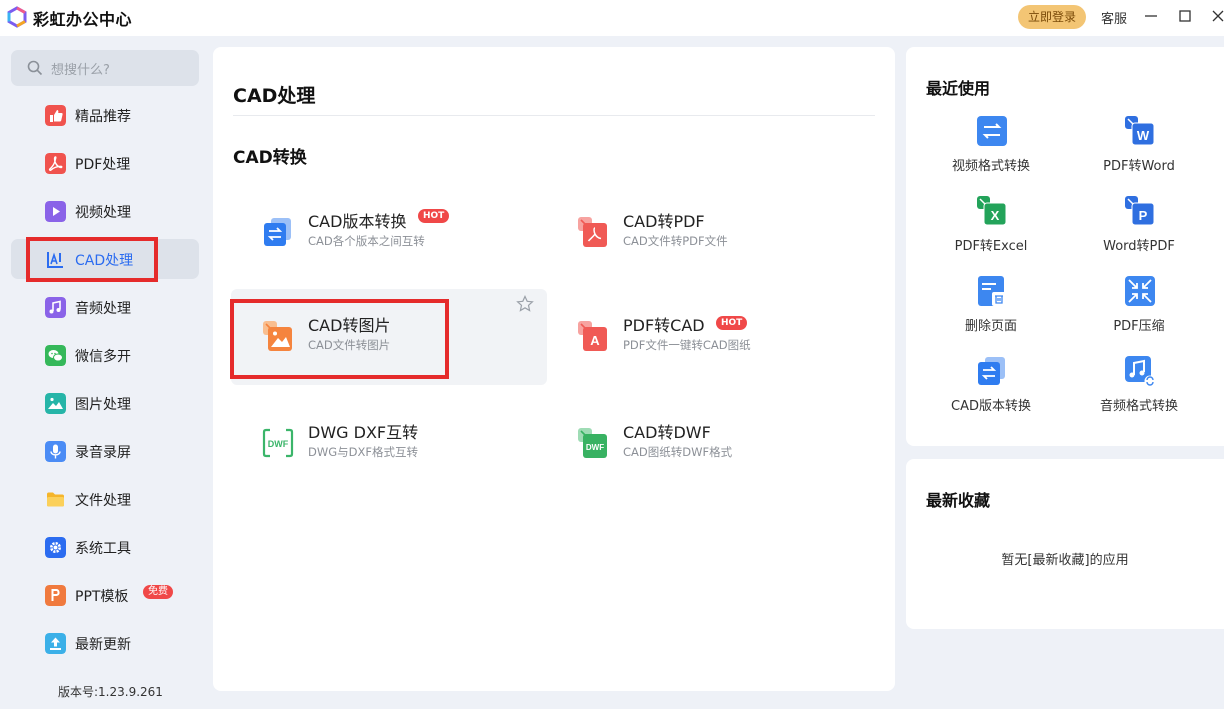  What do you see at coordinates (592, 232) in the screenshot?
I see `cad-to-pdf-icon` at bounding box center [592, 232].